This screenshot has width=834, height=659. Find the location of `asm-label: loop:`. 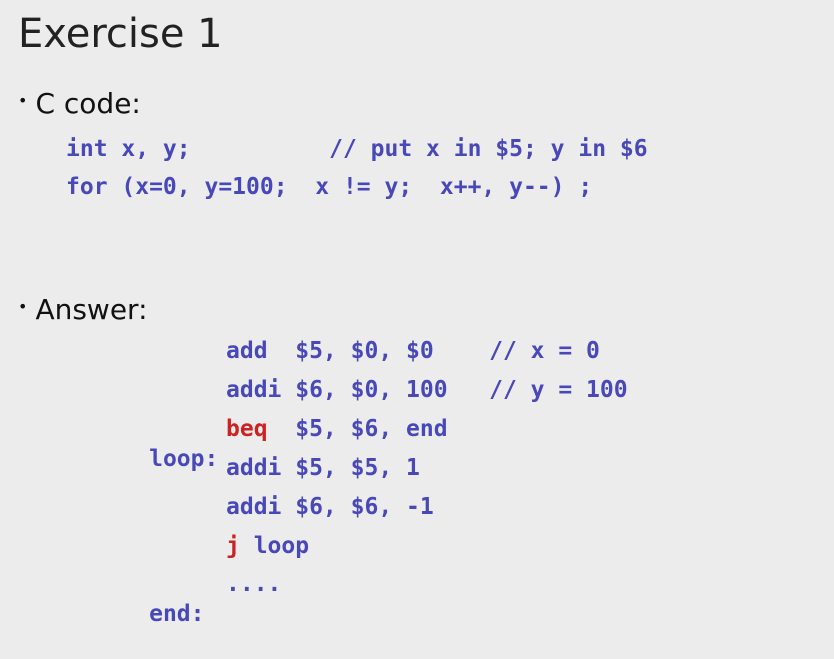

asm-label: loop: is located at coordinates (184, 459).